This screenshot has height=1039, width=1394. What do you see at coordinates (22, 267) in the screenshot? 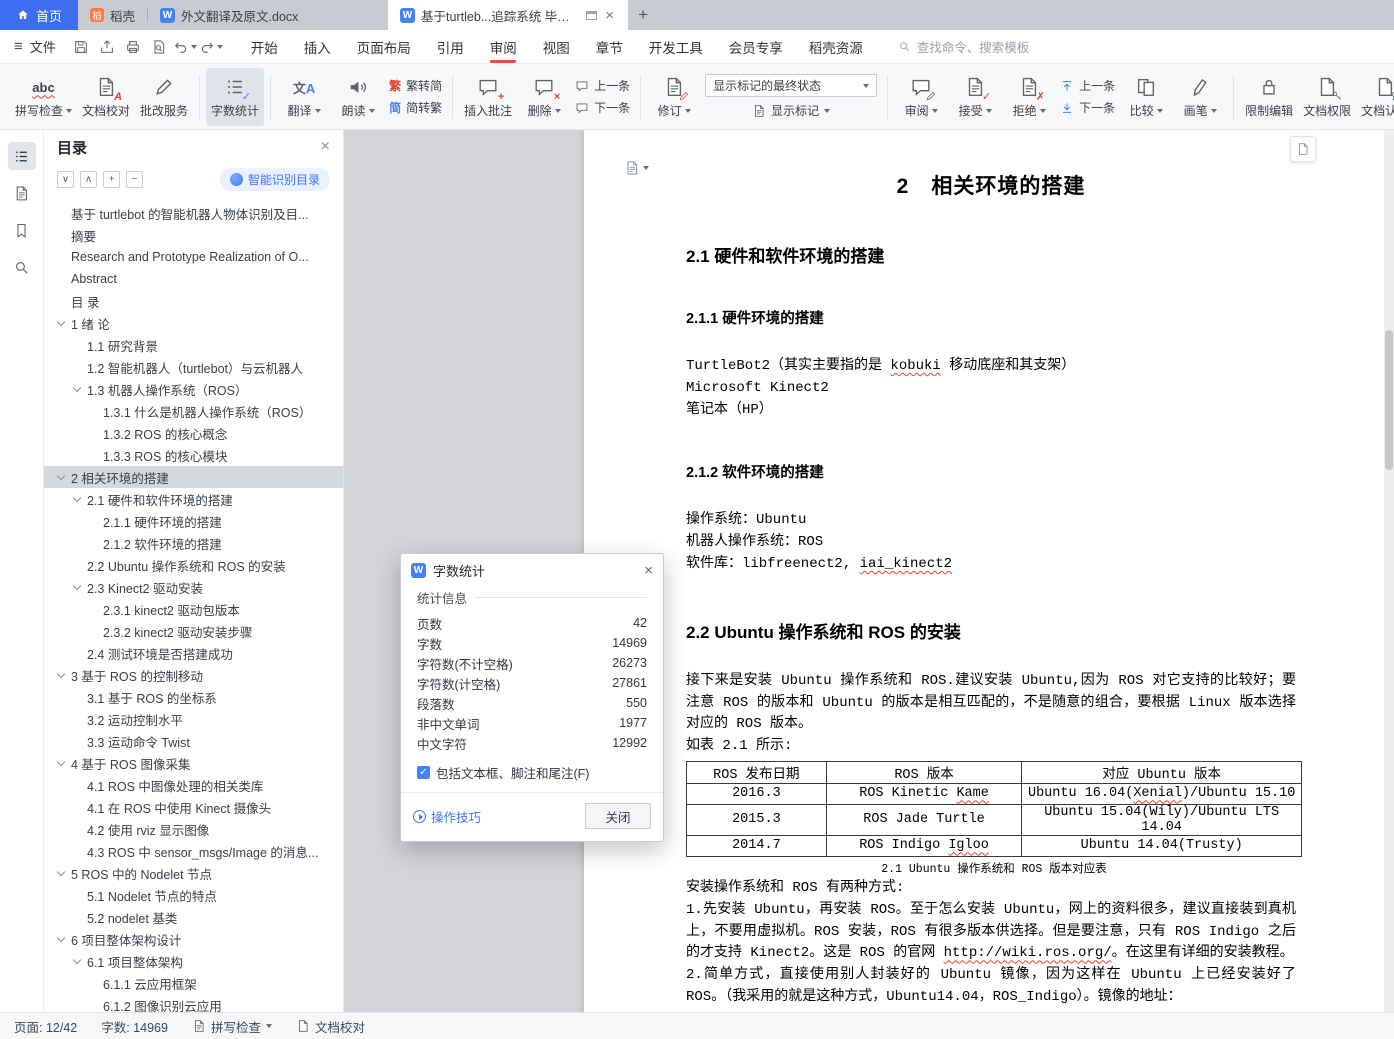
I see `find-panel-button` at bounding box center [22, 267].